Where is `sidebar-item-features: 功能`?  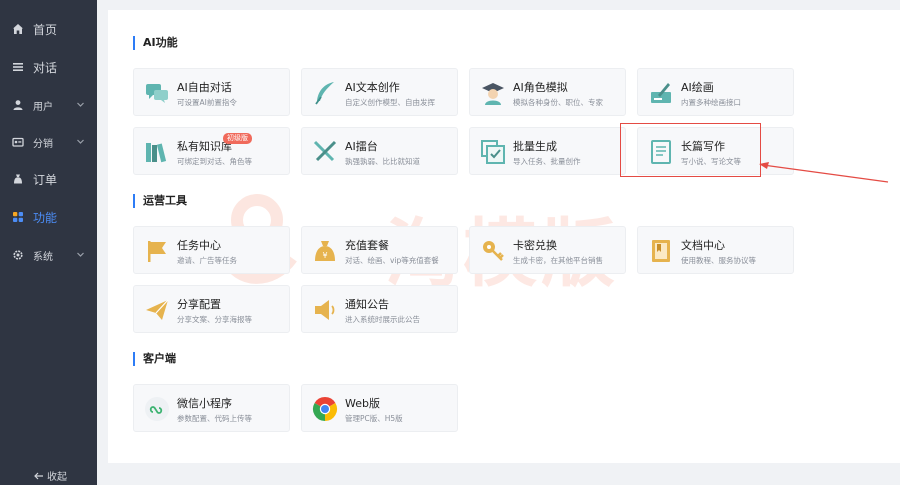 sidebar-item-features: 功能 is located at coordinates (48, 217).